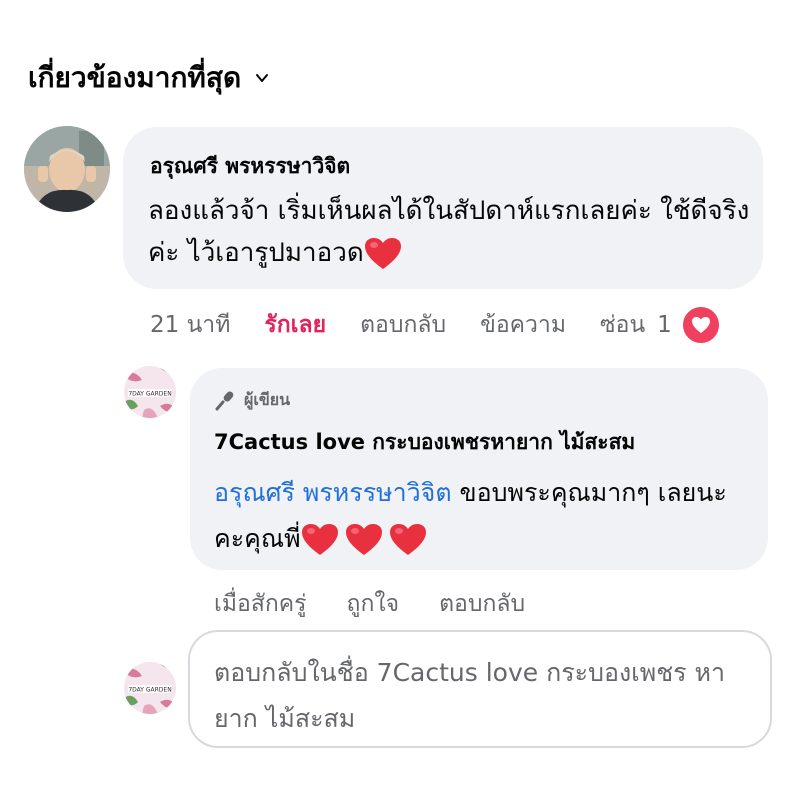 This screenshot has height=800, width=800. Describe the element at coordinates (523, 325) in the screenshot. I see `message-button: ข้อความ` at that location.